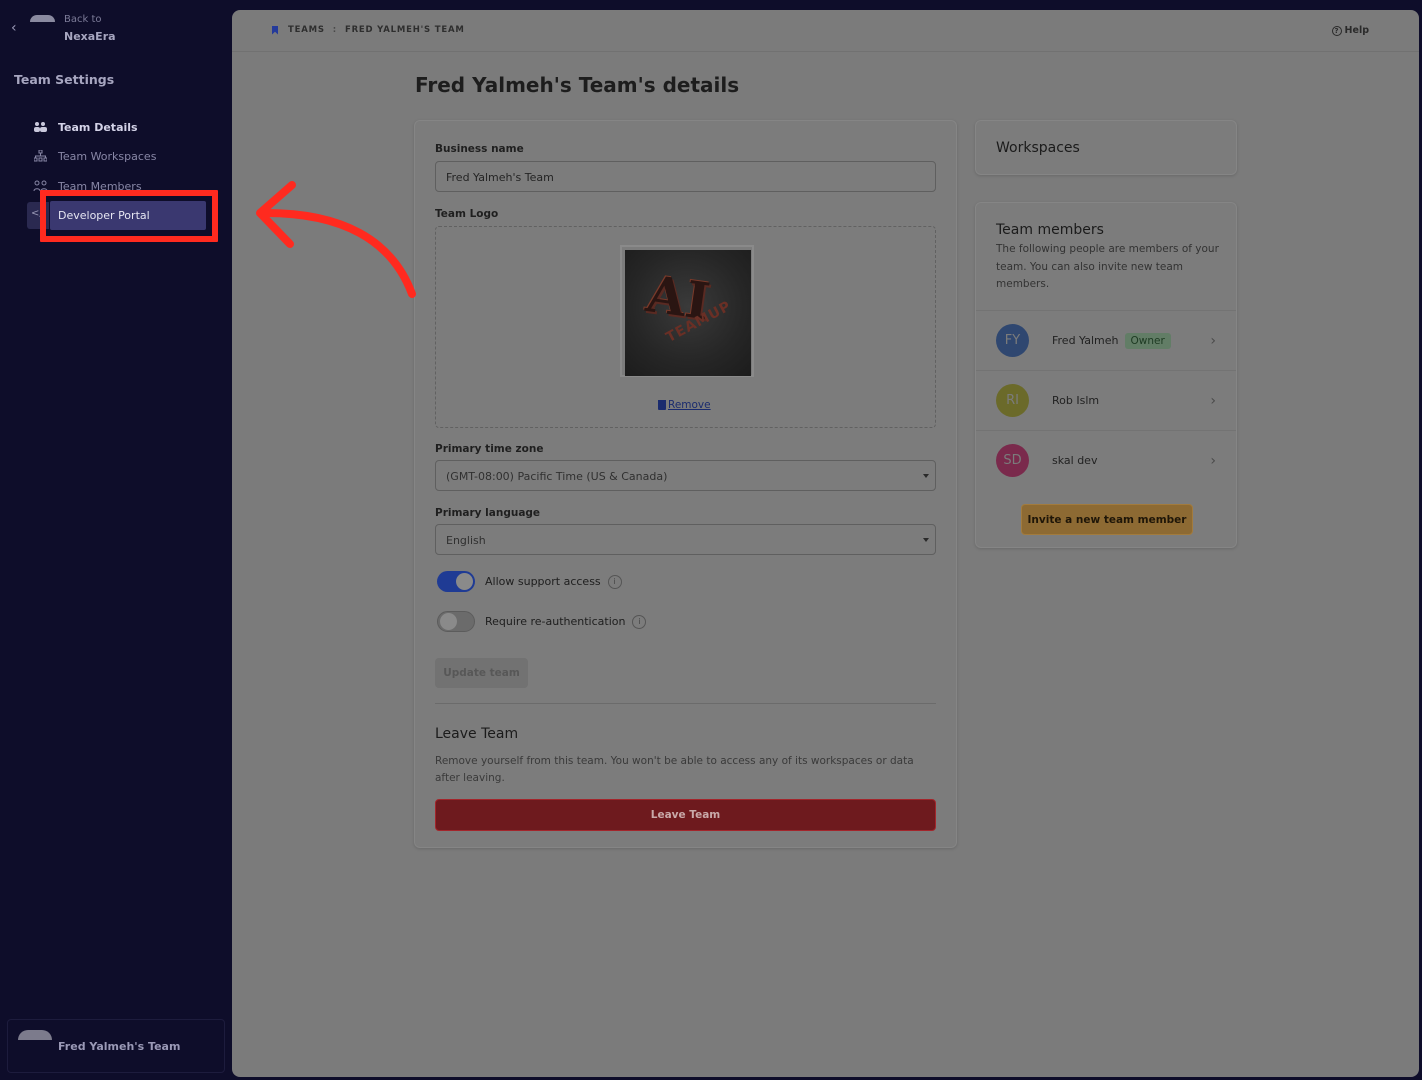 The image size is (1422, 1080). Describe the element at coordinates (1038, 148) in the screenshot. I see `workspaces-title: Workspaces` at that location.